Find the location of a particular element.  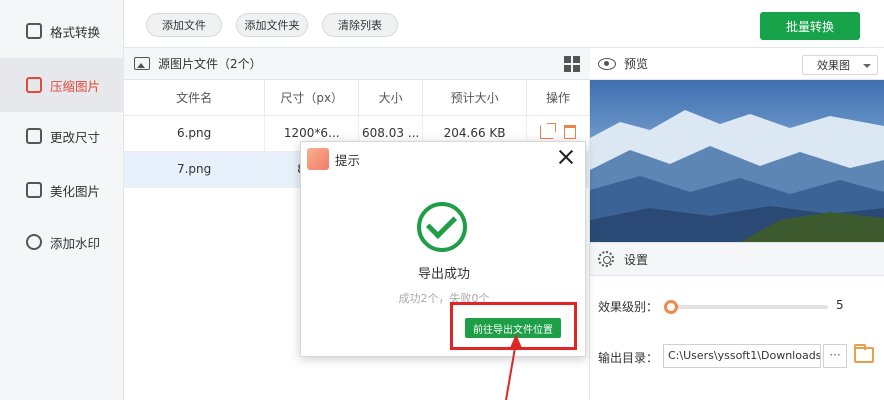

browse-button: ··· is located at coordinates (835, 356).